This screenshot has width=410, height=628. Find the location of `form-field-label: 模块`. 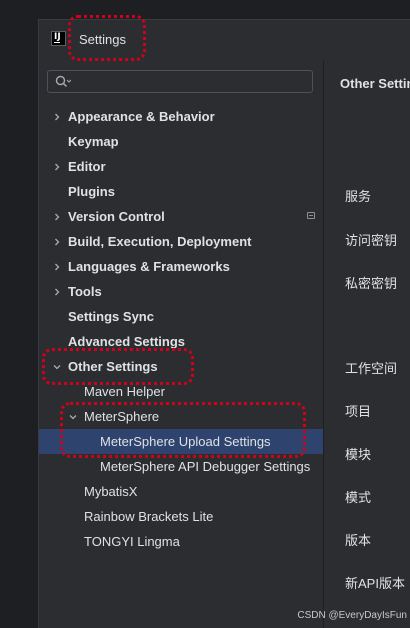

form-field-label: 模块 is located at coordinates (358, 454).